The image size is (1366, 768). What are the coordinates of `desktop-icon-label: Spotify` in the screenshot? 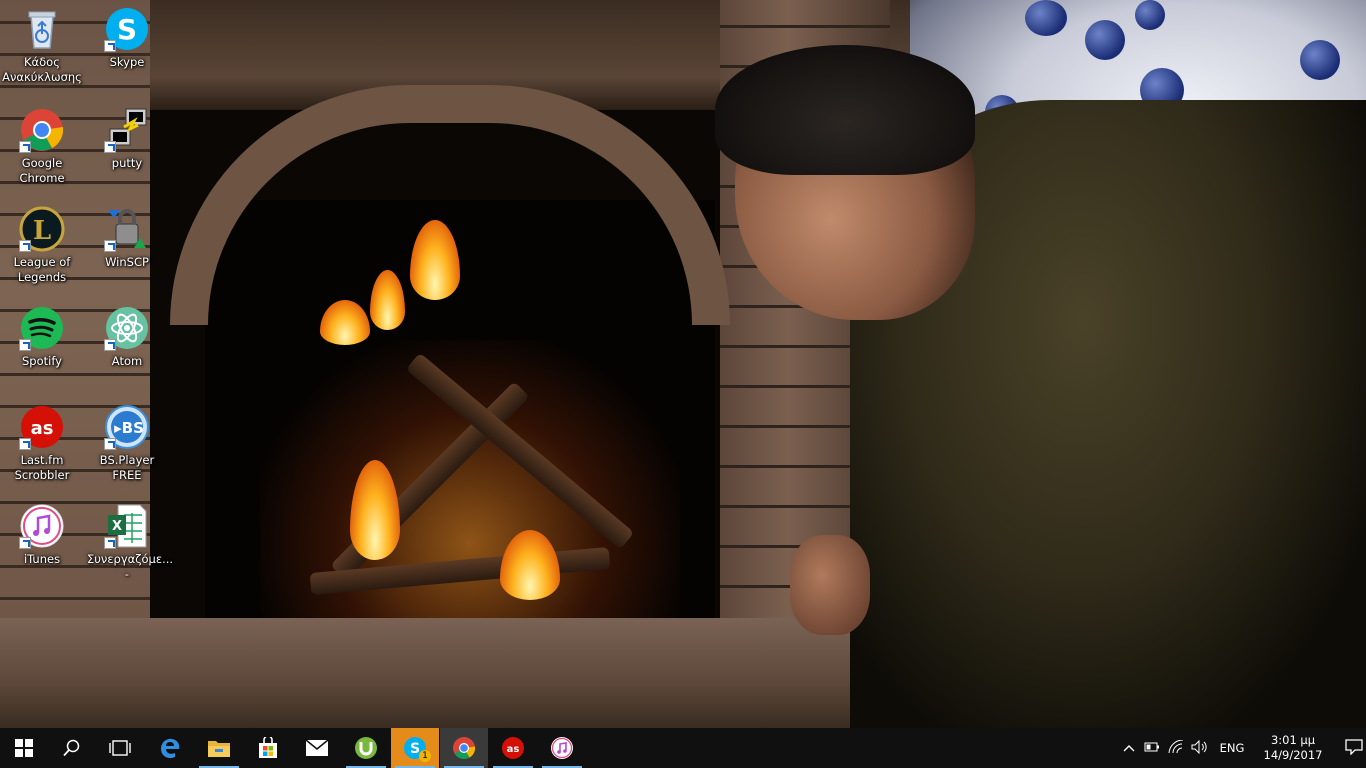 It's located at (42, 361).